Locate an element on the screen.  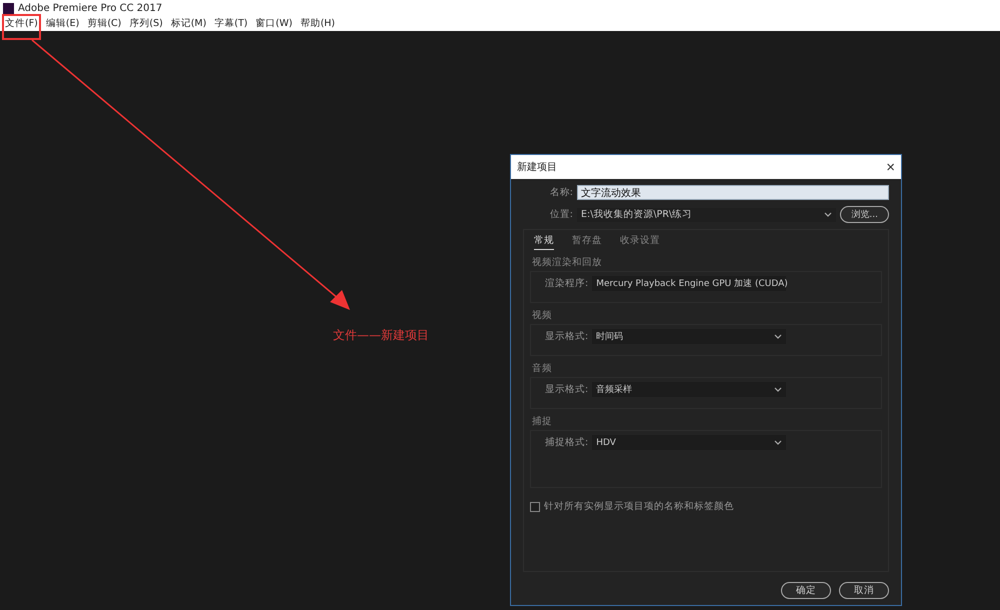
annotation-text: 文件——新建项目 is located at coordinates (381, 335).